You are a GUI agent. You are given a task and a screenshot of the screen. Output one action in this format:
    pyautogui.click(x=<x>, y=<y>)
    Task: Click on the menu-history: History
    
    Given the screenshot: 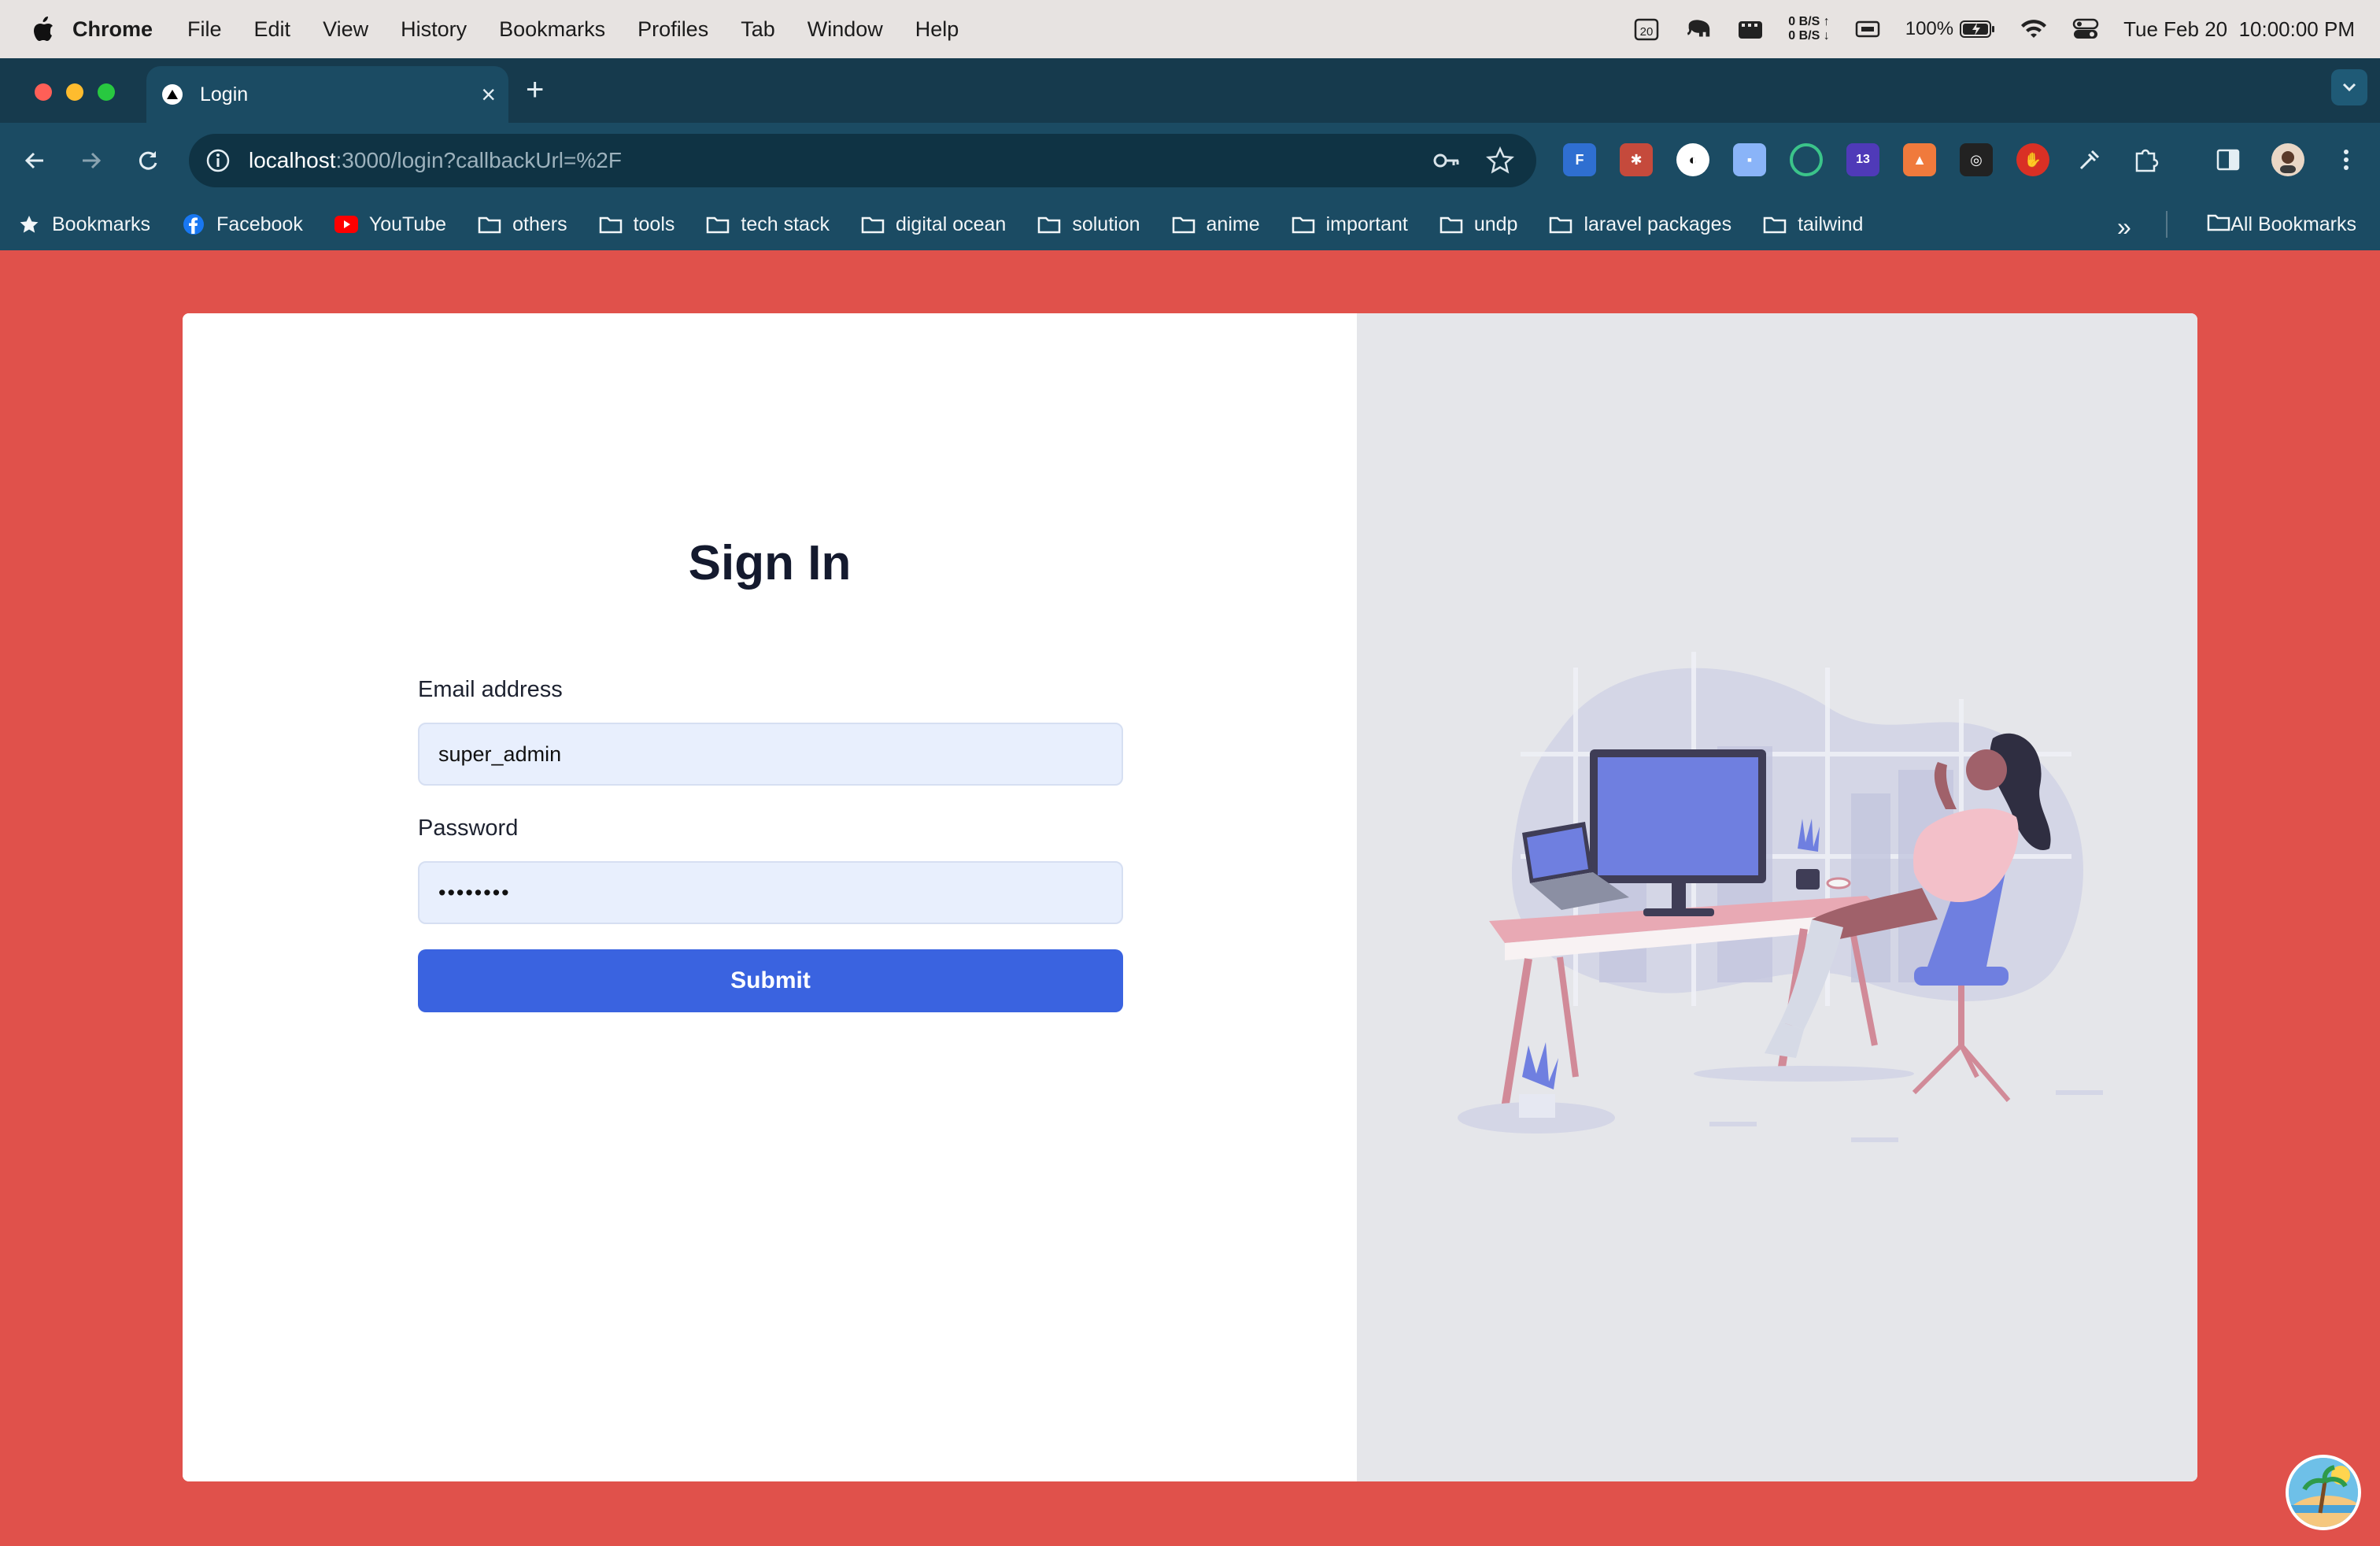 What is the action you would take?
    pyautogui.click(x=434, y=29)
    